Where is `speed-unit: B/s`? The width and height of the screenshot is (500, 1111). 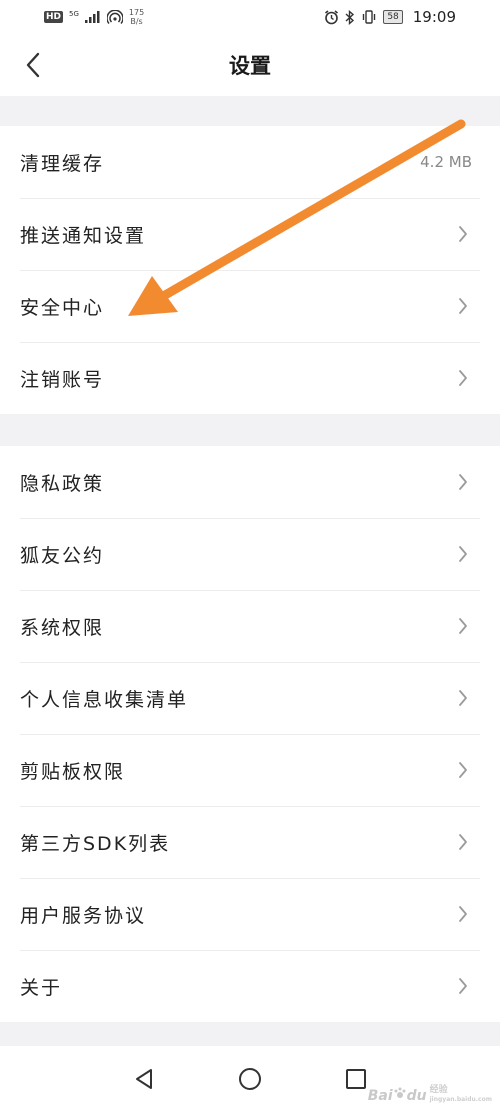
speed-unit: B/s is located at coordinates (136, 21).